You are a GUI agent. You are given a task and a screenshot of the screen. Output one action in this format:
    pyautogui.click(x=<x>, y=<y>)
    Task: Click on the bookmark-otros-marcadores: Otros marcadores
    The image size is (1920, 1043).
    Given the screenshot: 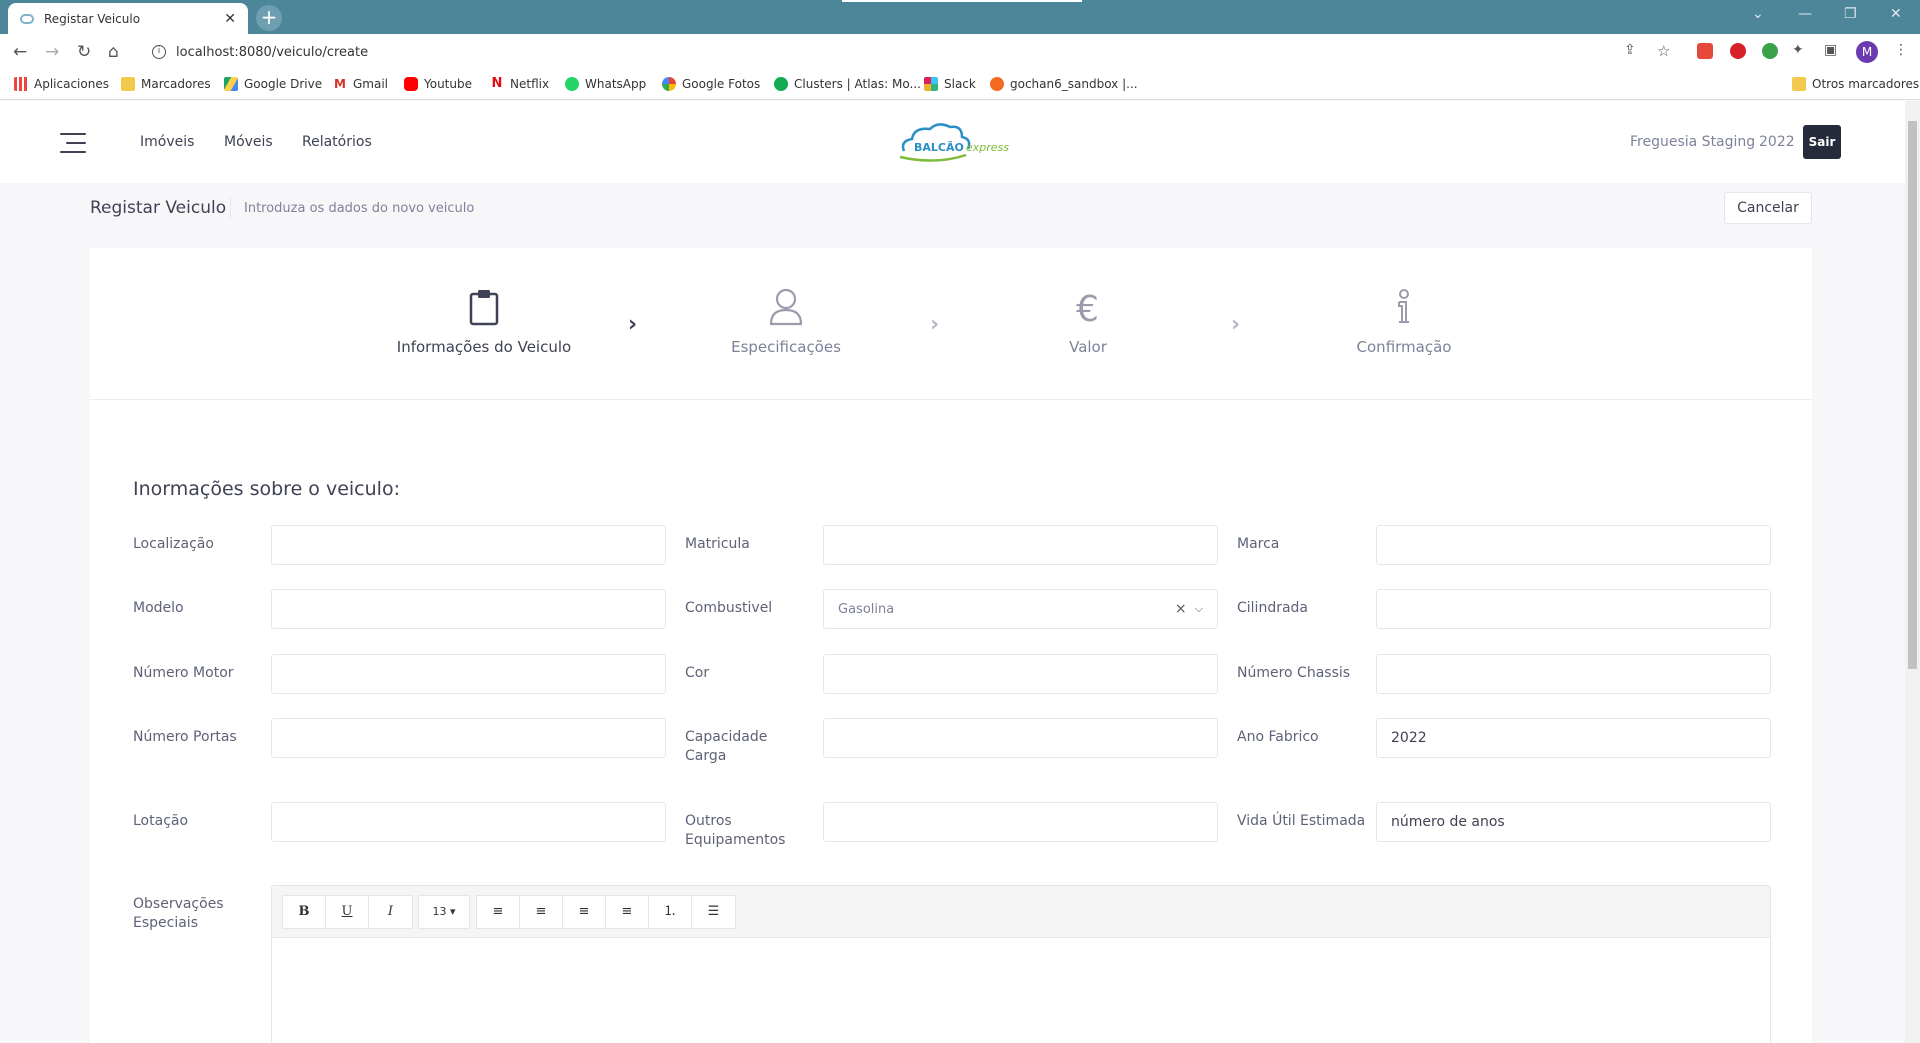 What is the action you would take?
    pyautogui.click(x=1855, y=84)
    